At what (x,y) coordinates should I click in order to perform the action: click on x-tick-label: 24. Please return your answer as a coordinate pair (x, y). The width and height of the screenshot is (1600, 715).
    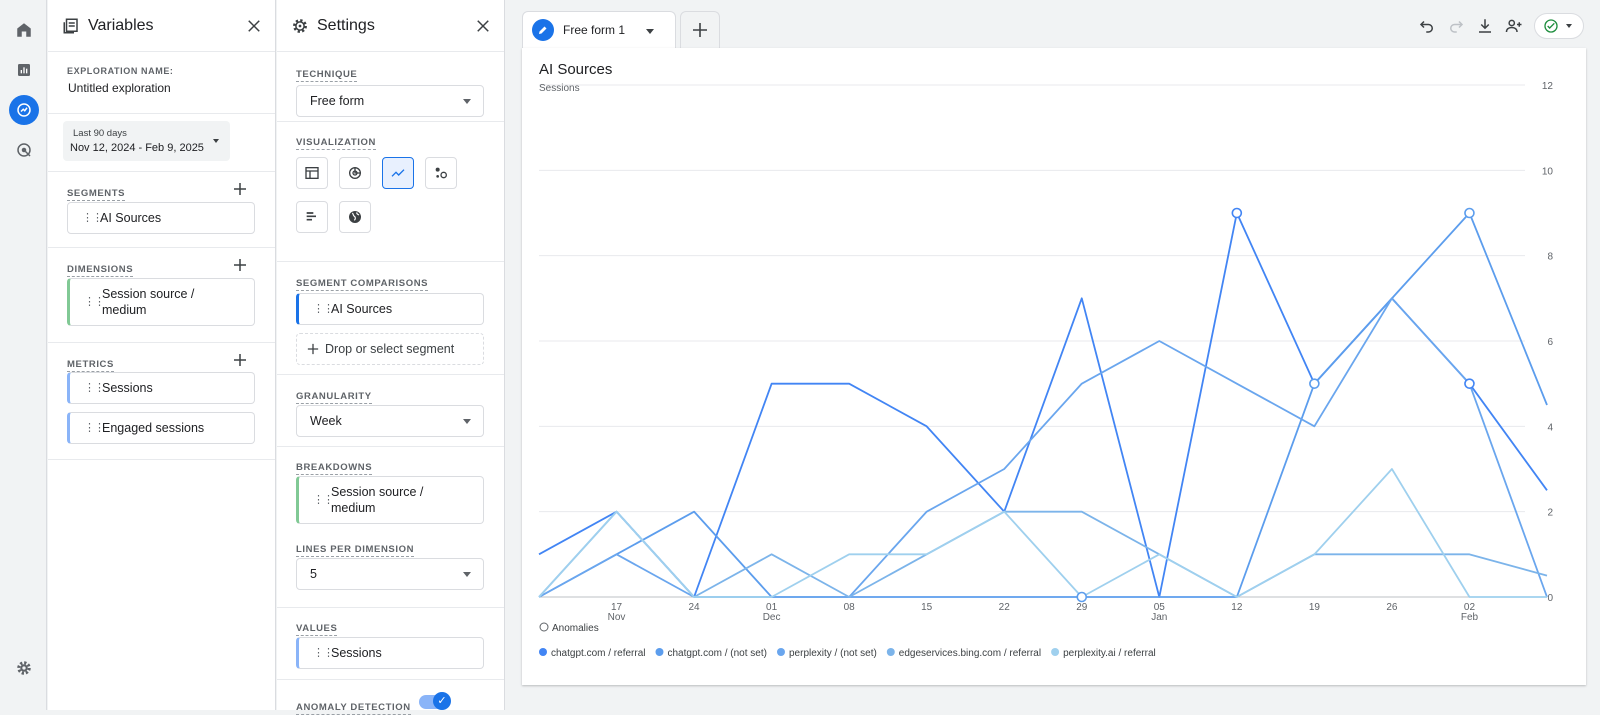
    Looking at the image, I should click on (695, 607).